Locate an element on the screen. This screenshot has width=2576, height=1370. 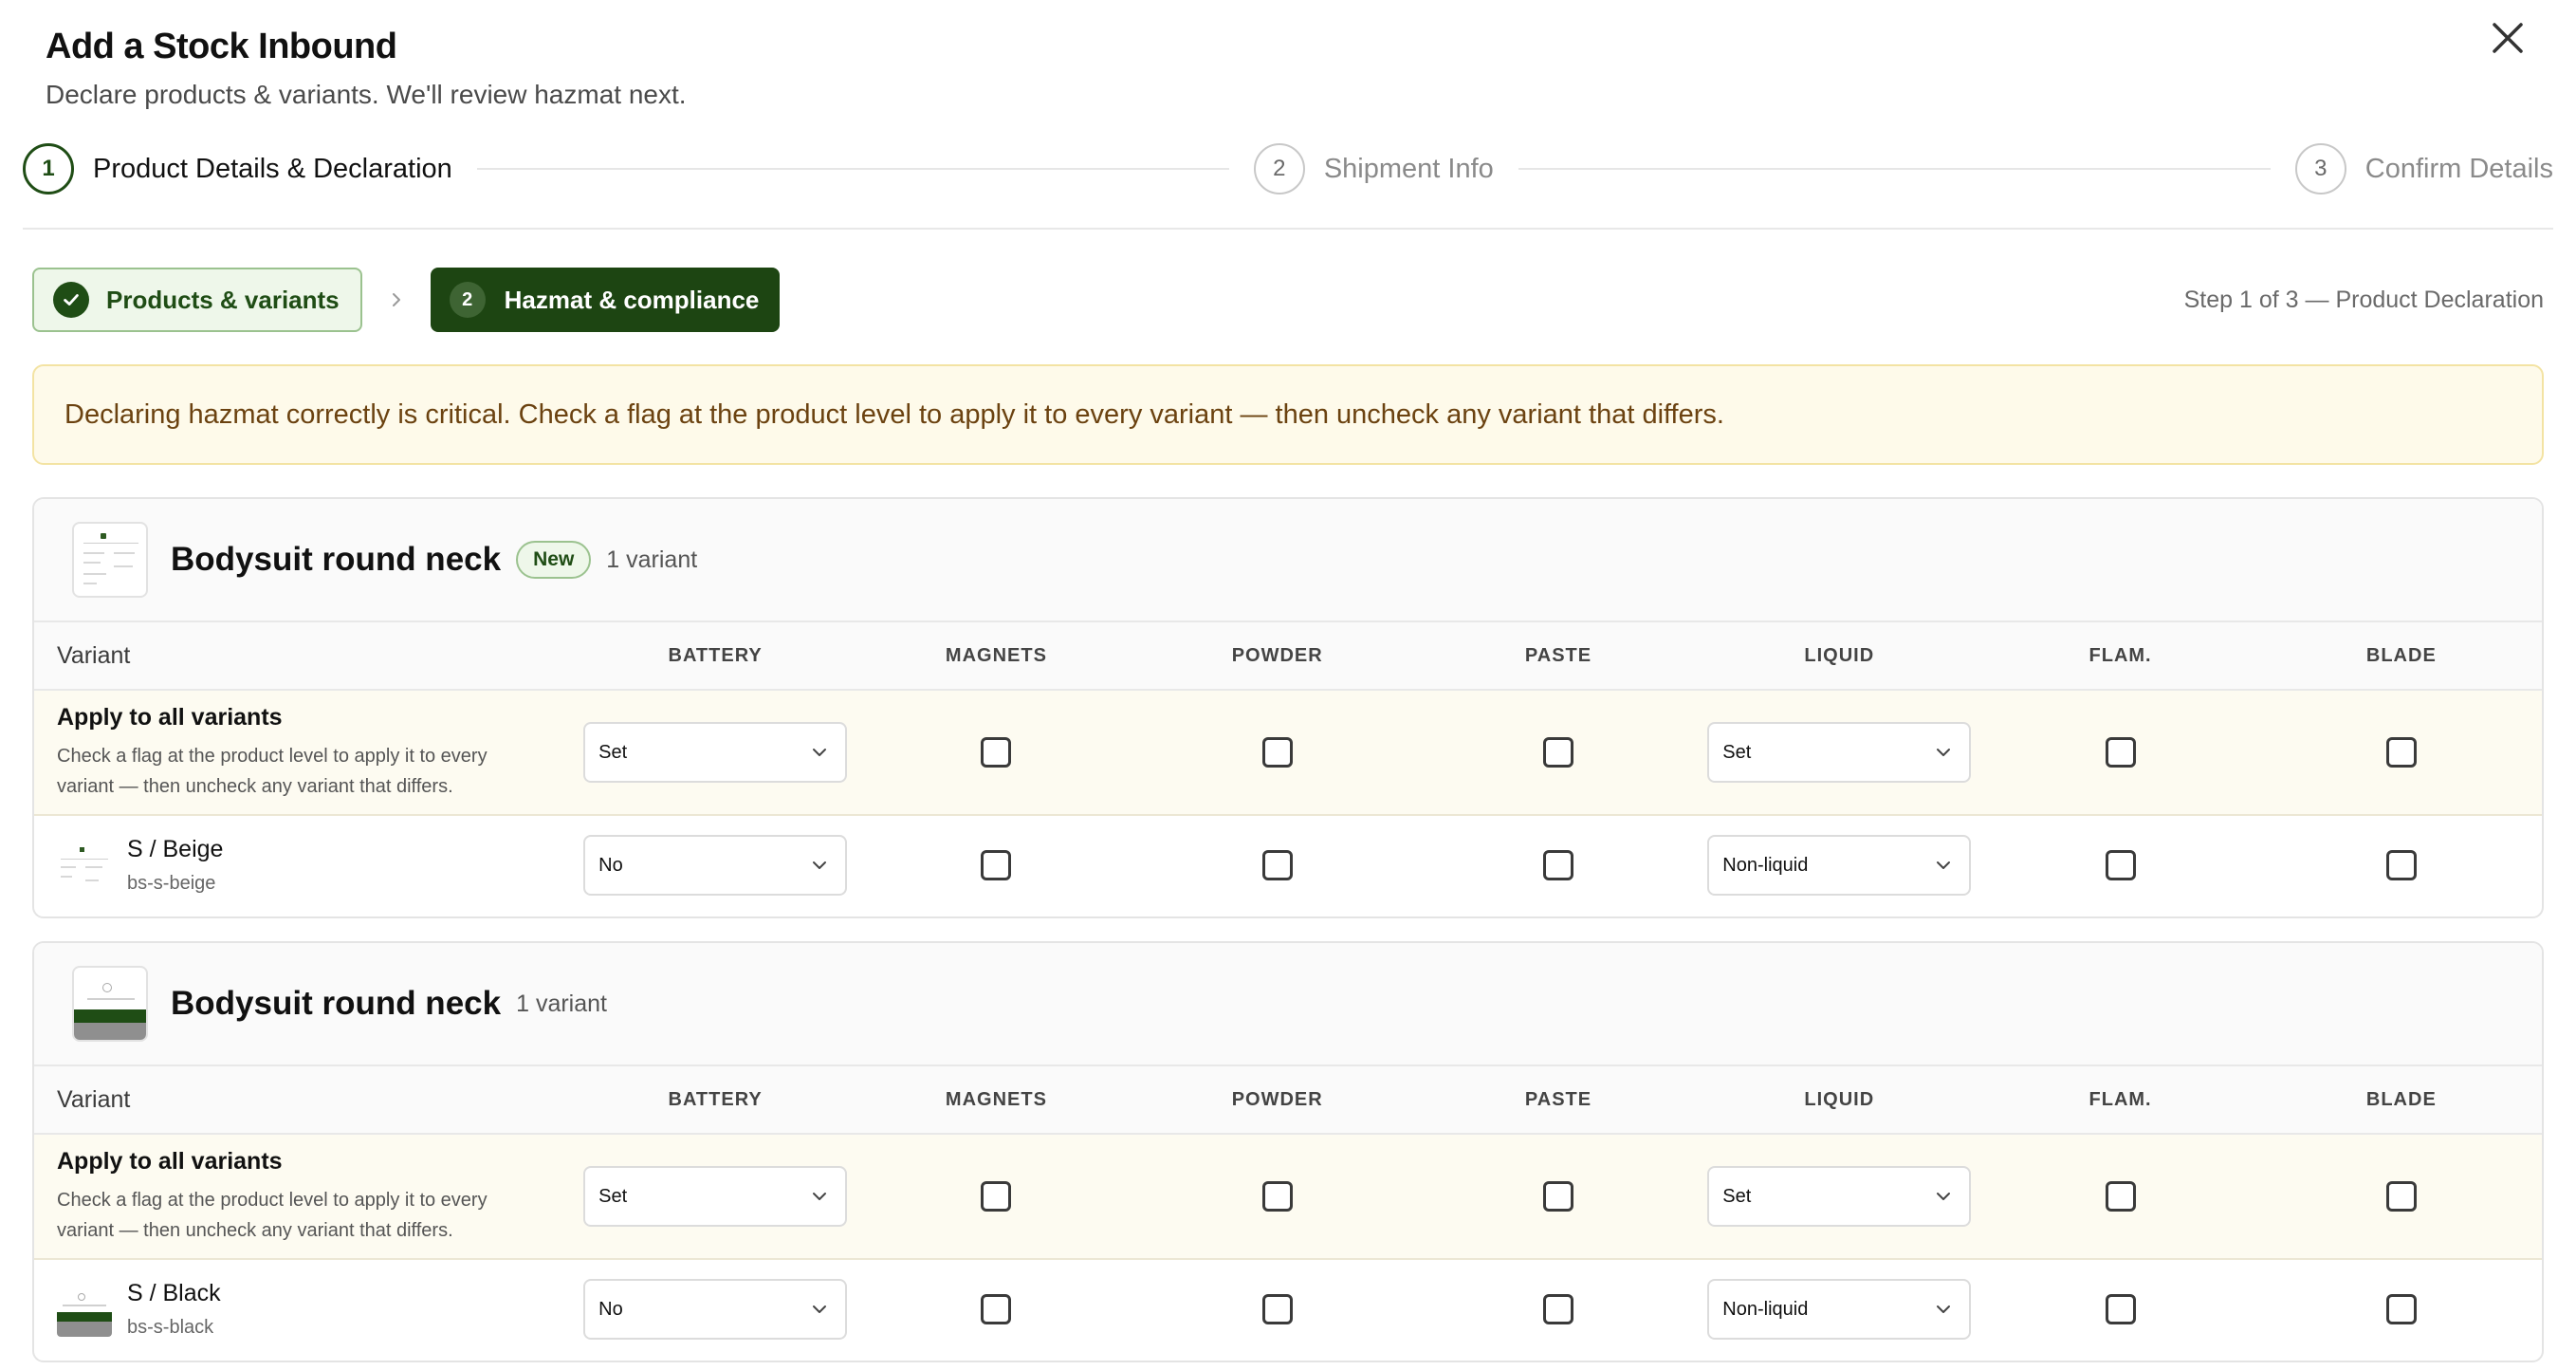
variant-sku: bs-s-beige is located at coordinates (171, 883).